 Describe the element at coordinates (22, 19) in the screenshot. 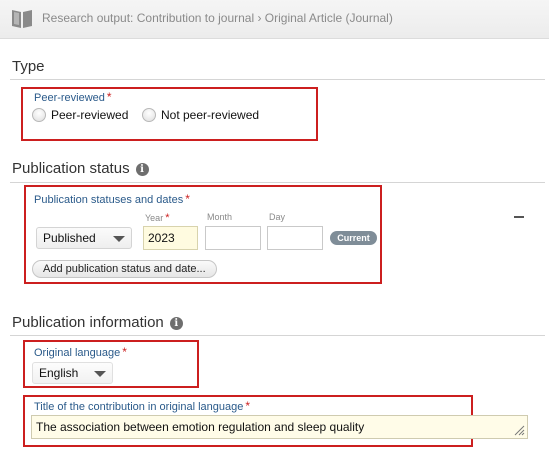

I see `book-icon` at that location.